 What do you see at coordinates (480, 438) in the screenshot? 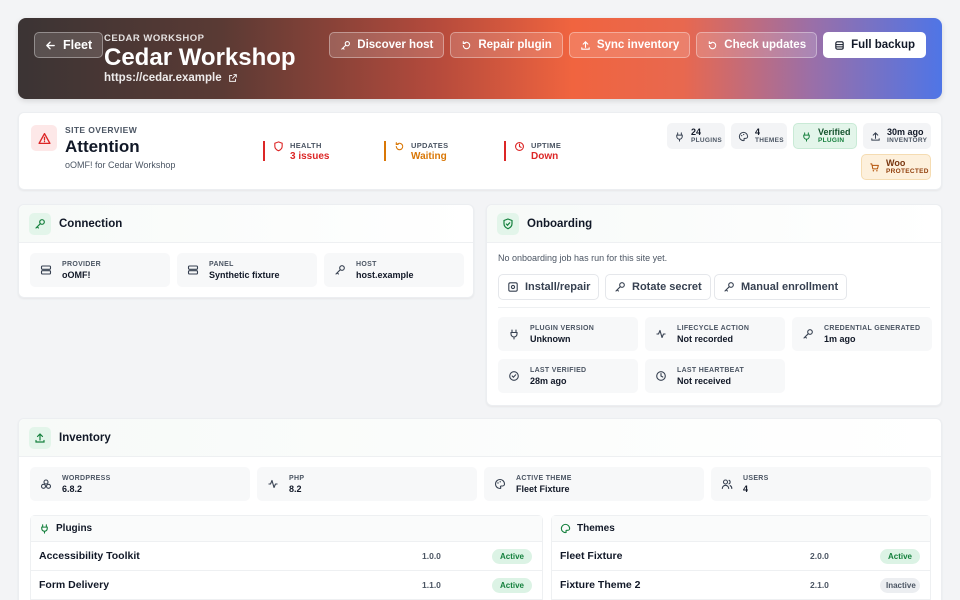
I see `inventory-header: Inventory` at bounding box center [480, 438].